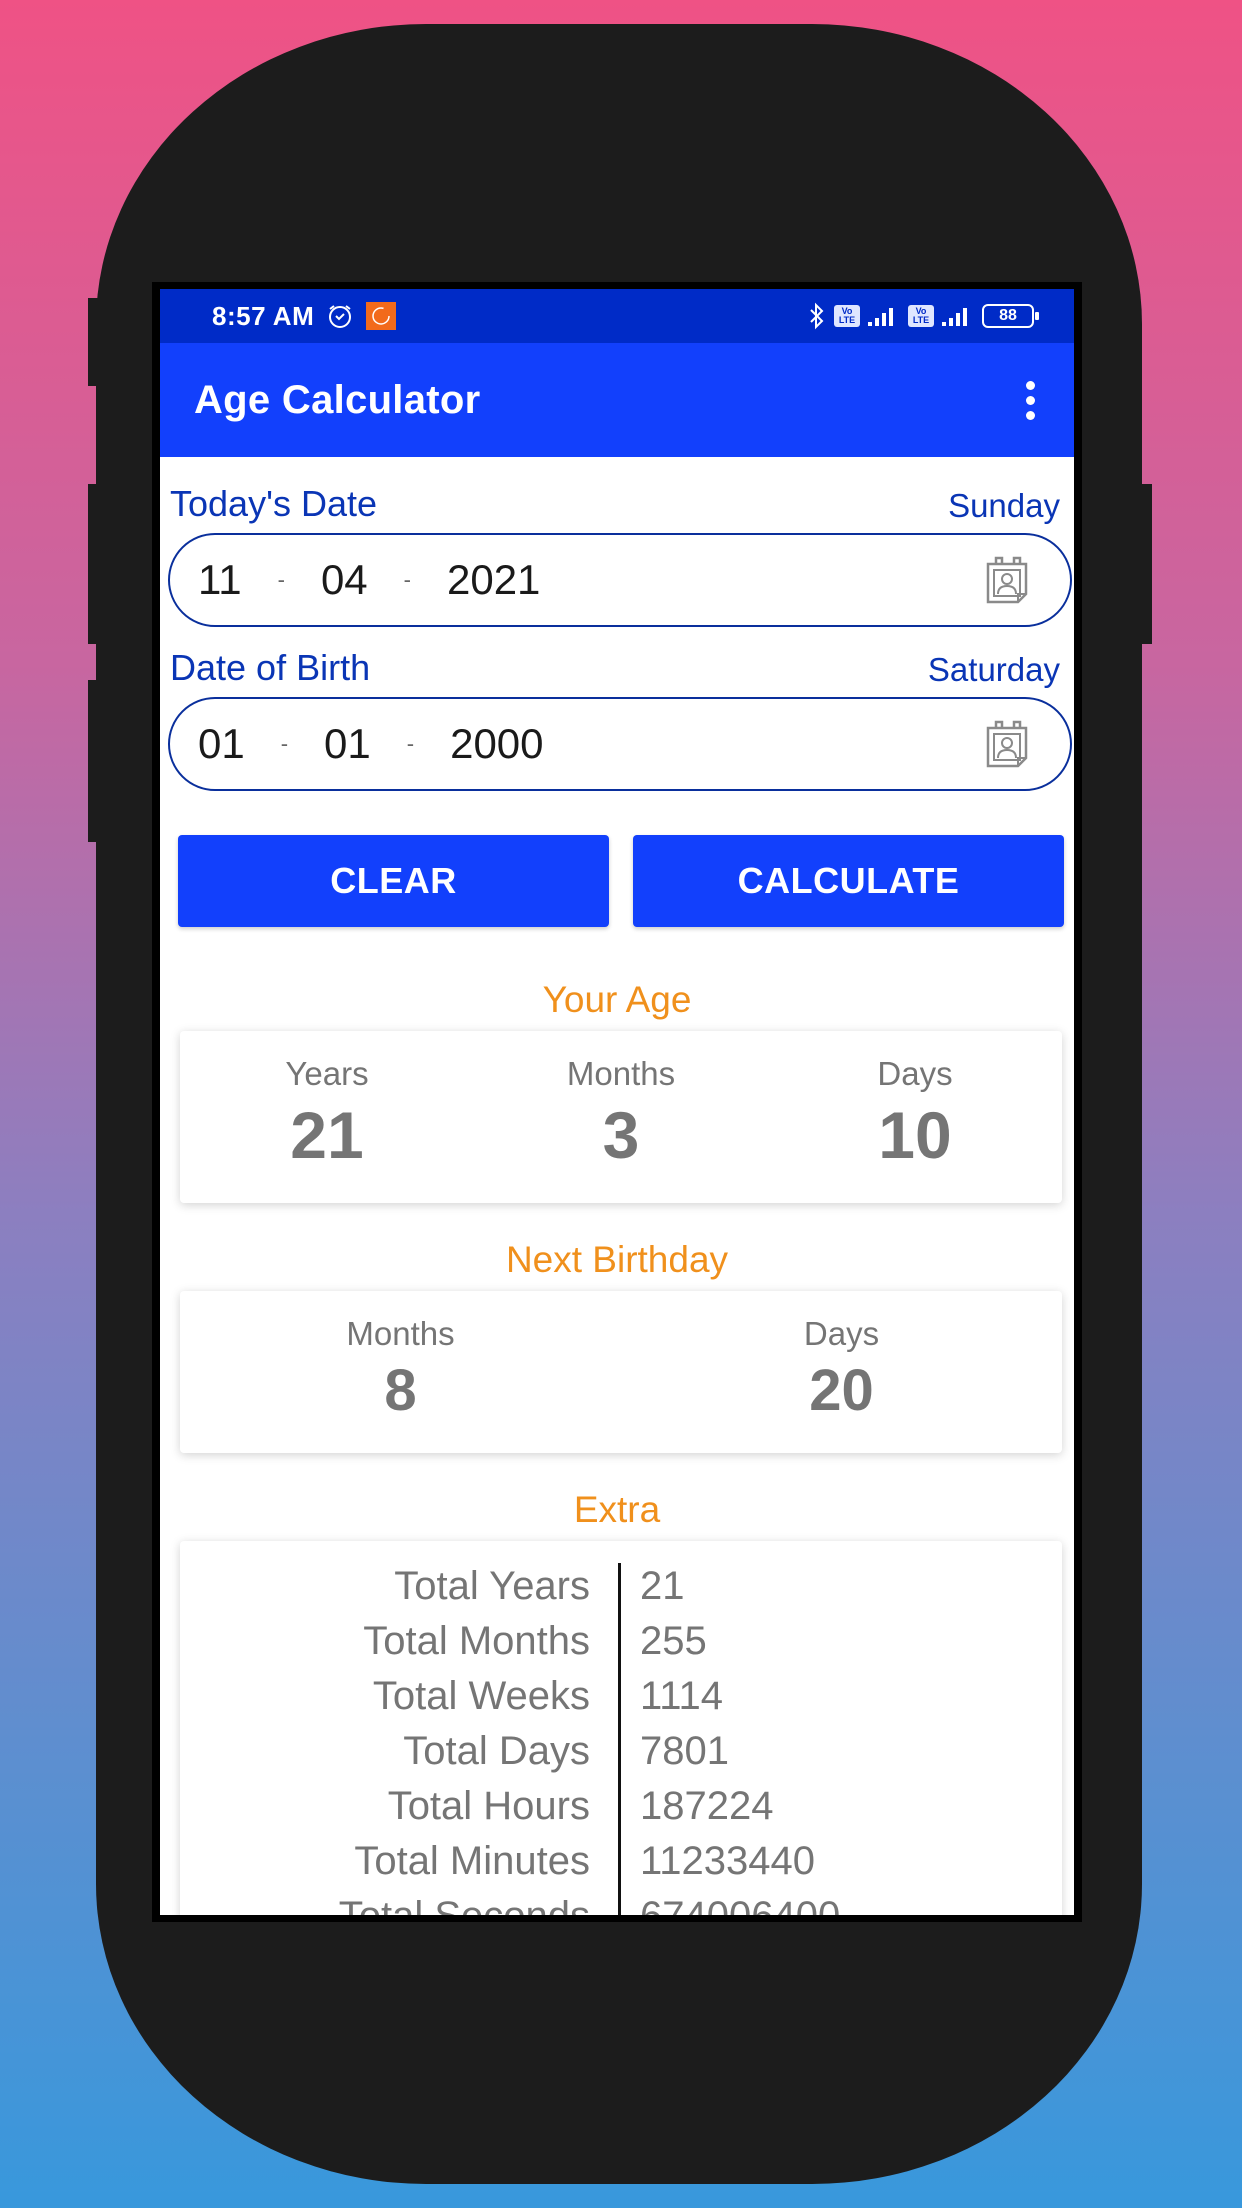  Describe the element at coordinates (617, 881) in the screenshot. I see `action-buttons: CLEAR CALCULATE` at that location.